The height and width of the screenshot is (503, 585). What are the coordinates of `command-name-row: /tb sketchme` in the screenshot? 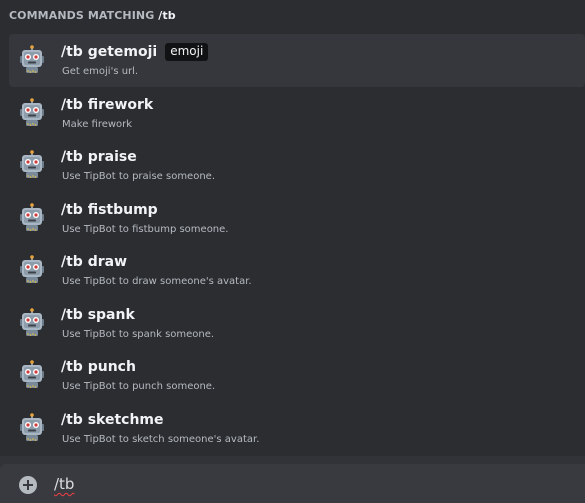 It's located at (112, 420).